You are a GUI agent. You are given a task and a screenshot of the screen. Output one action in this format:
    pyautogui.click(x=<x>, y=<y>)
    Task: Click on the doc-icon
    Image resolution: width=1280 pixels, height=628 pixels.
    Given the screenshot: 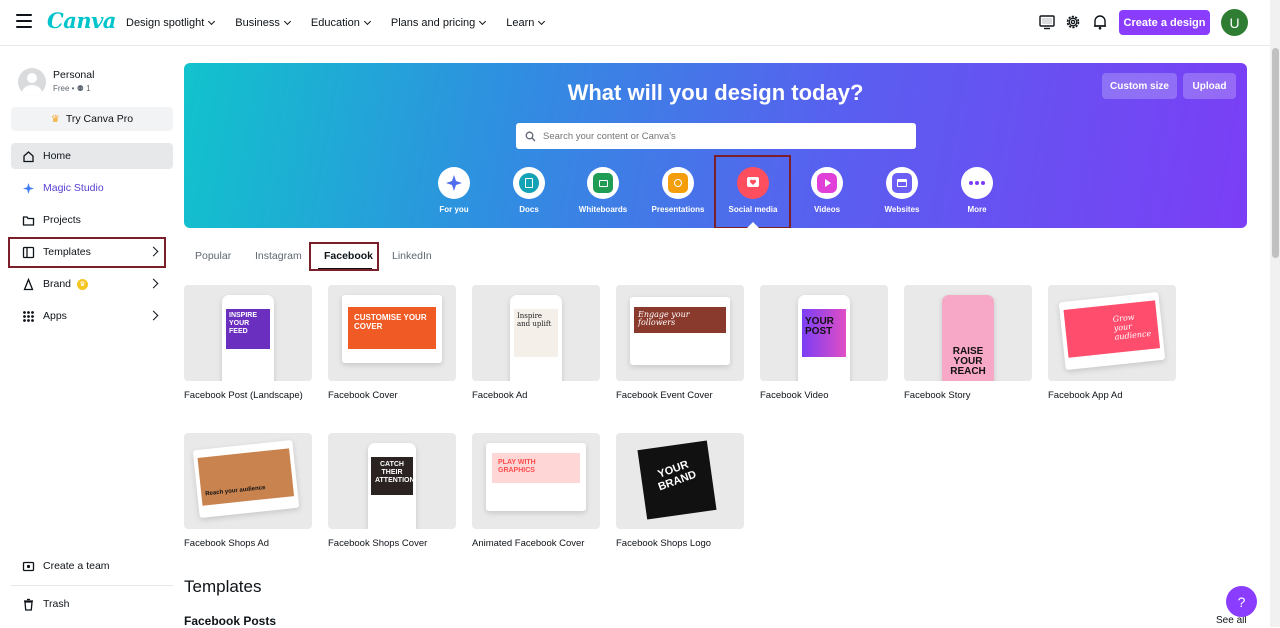 What is the action you would take?
    pyautogui.click(x=529, y=183)
    